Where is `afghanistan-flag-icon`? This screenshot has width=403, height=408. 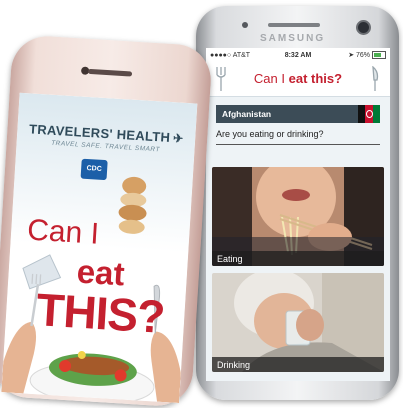
afghanistan-flag-icon is located at coordinates (369, 114).